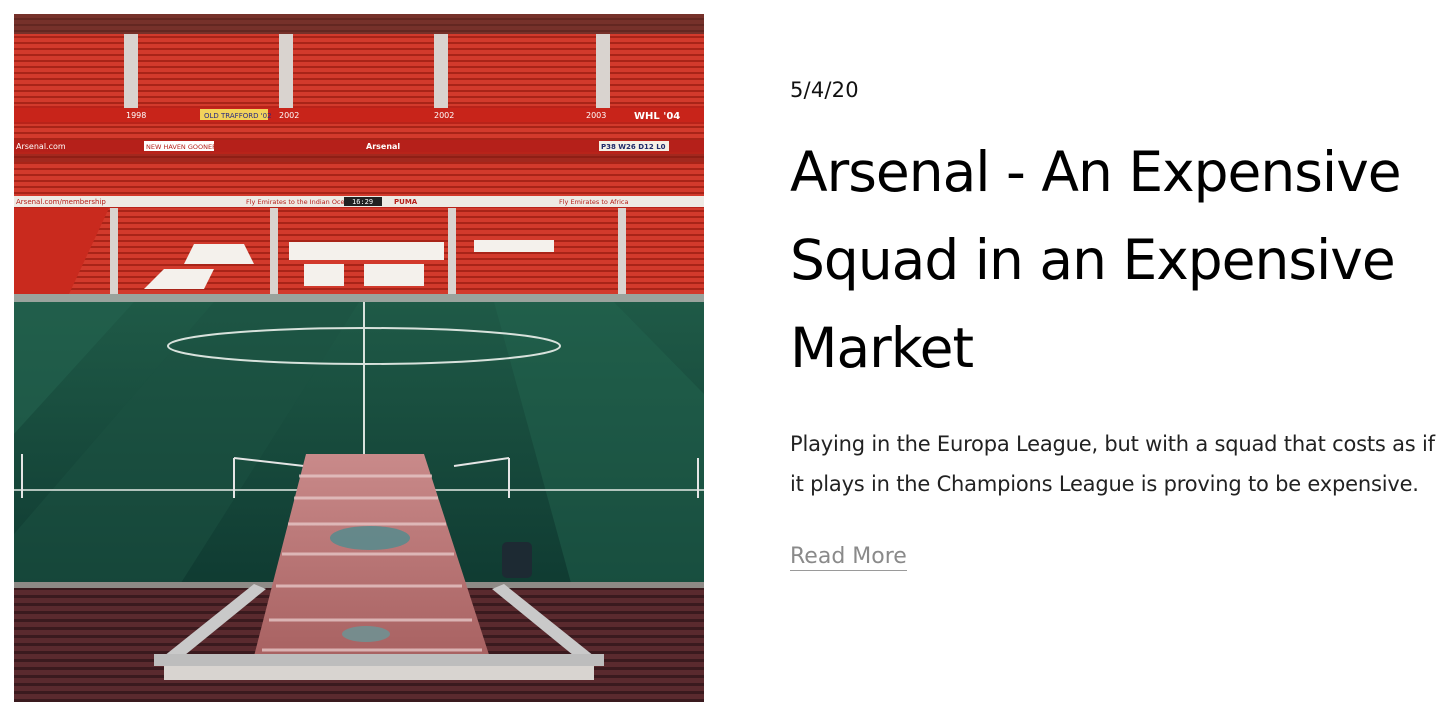 This screenshot has height=714, width=1456. What do you see at coordinates (596, 115) in the screenshot?
I see `sign-2003: 2003` at bounding box center [596, 115].